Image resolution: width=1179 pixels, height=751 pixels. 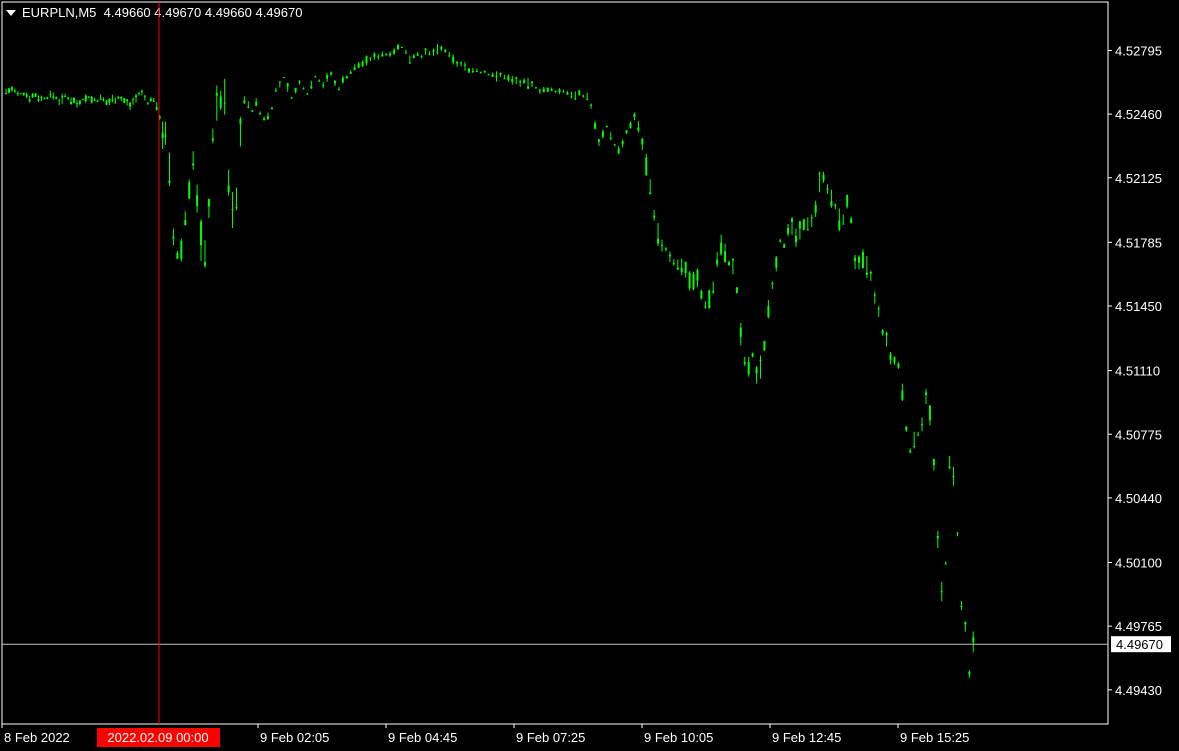 I want to click on current-price-label: 4.49670, so click(x=1139, y=644).